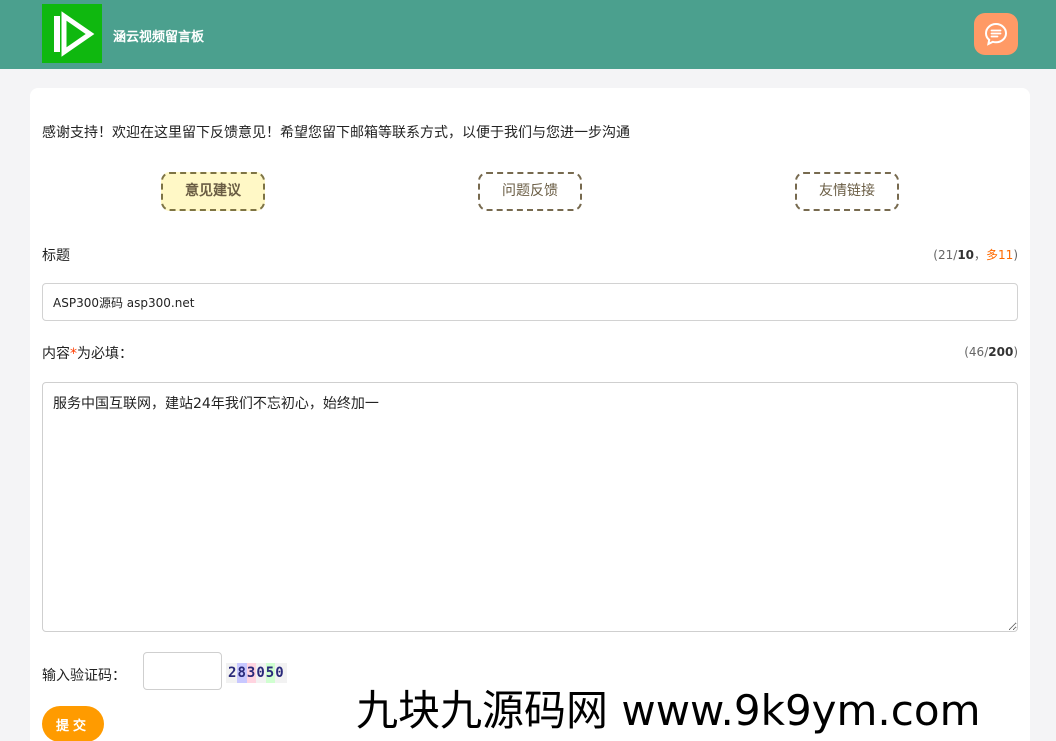 Image resolution: width=1056 pixels, height=741 pixels. I want to click on play-logo-icon, so click(72, 33).